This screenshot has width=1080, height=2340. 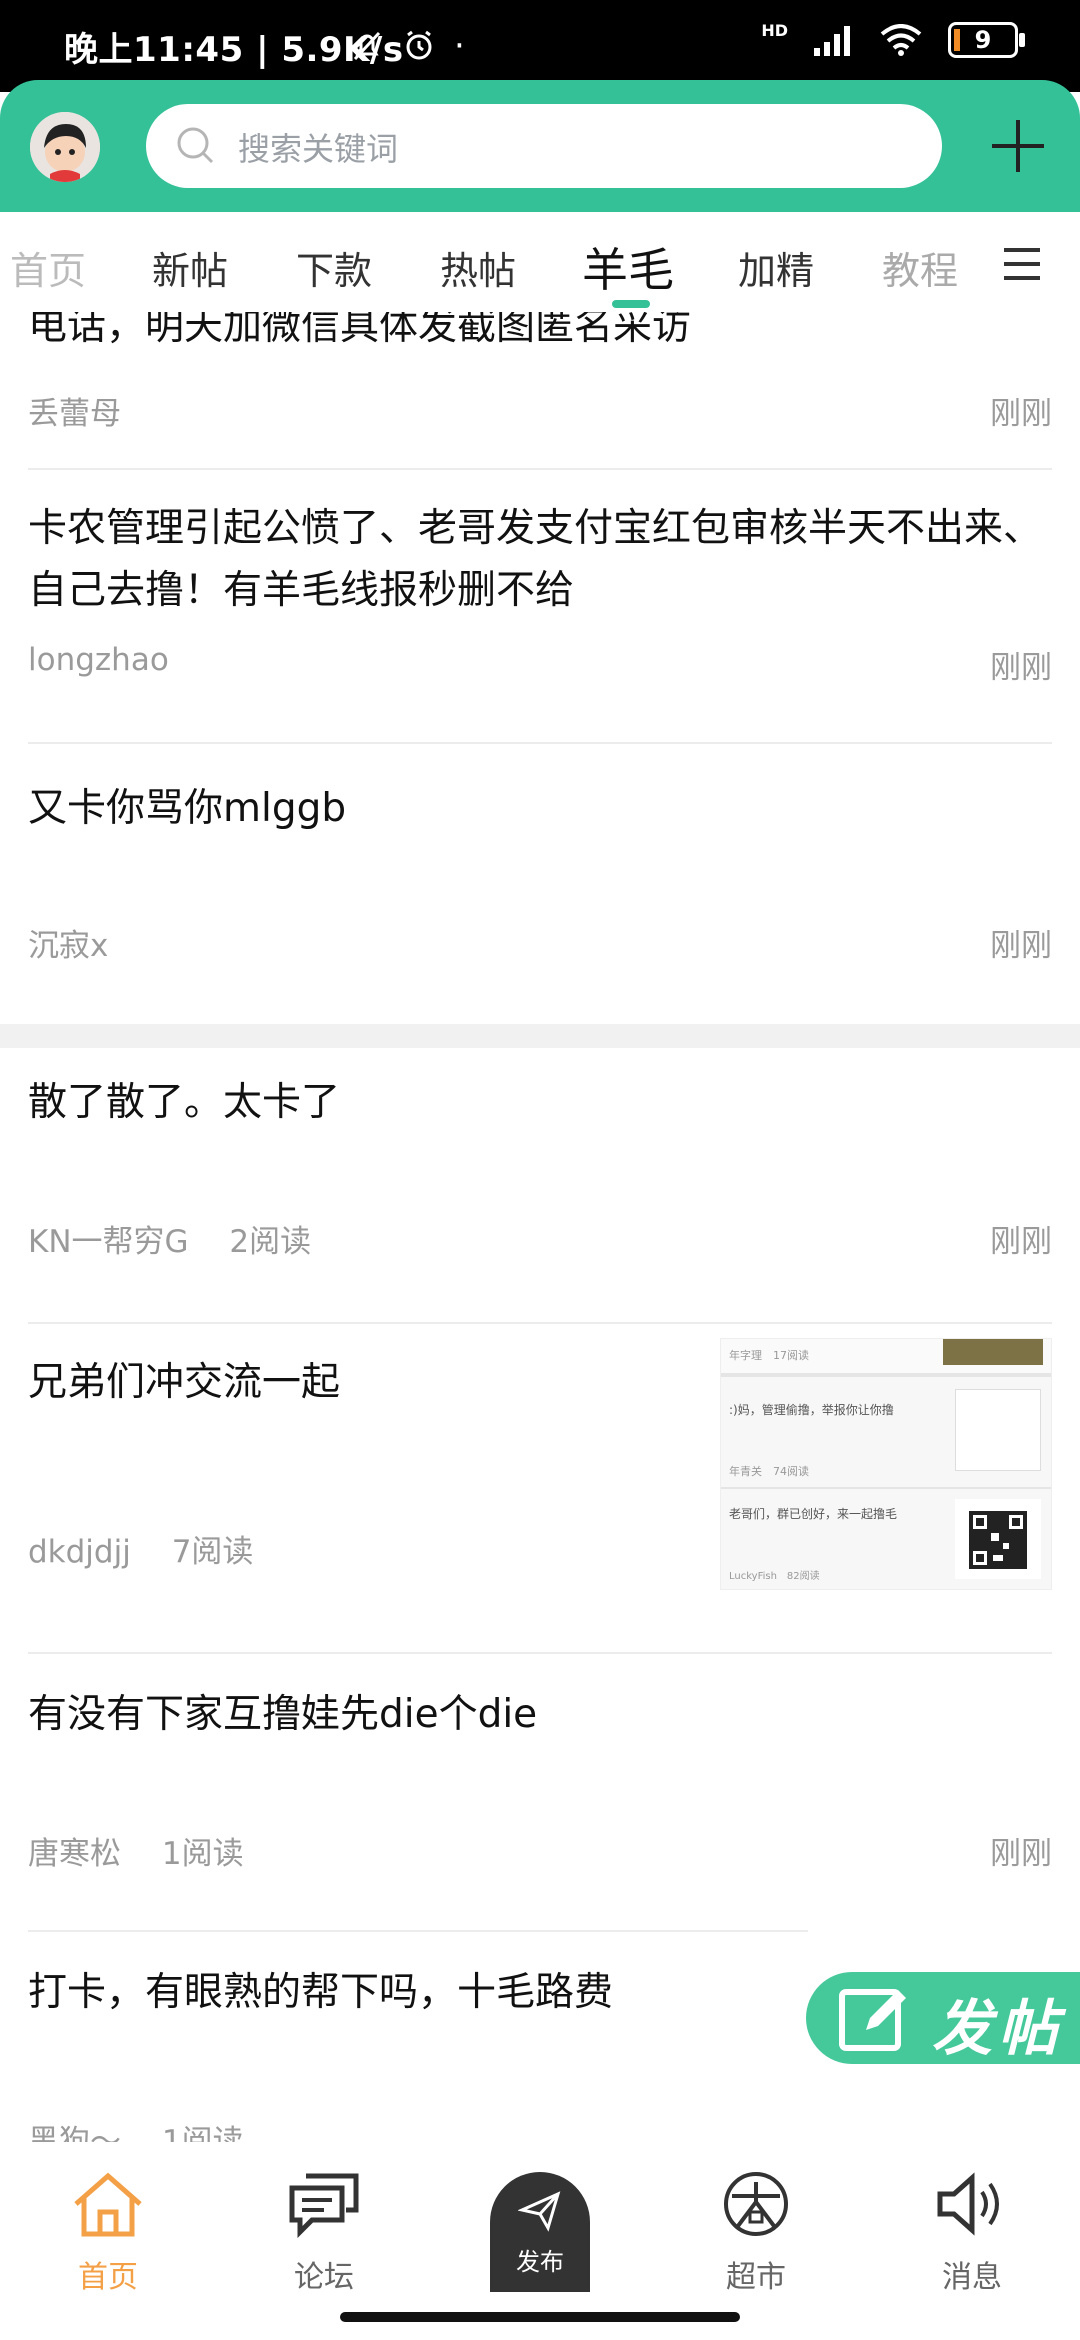 What do you see at coordinates (539, 2211) in the screenshot?
I see `send-icon` at bounding box center [539, 2211].